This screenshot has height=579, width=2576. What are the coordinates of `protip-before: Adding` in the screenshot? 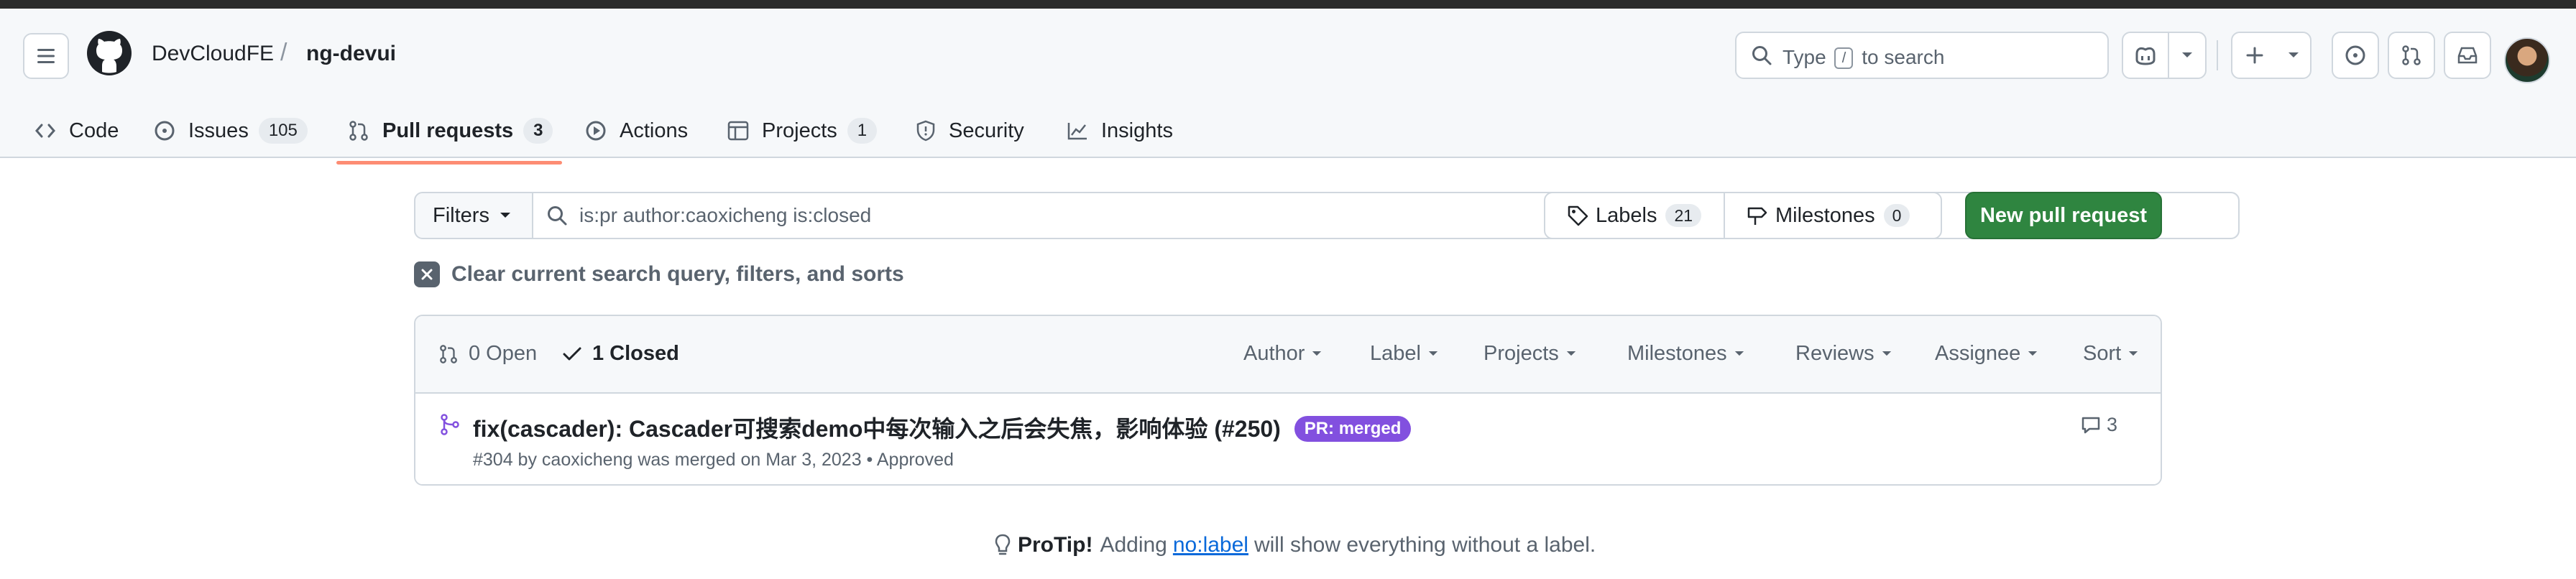 It's located at (1133, 545).